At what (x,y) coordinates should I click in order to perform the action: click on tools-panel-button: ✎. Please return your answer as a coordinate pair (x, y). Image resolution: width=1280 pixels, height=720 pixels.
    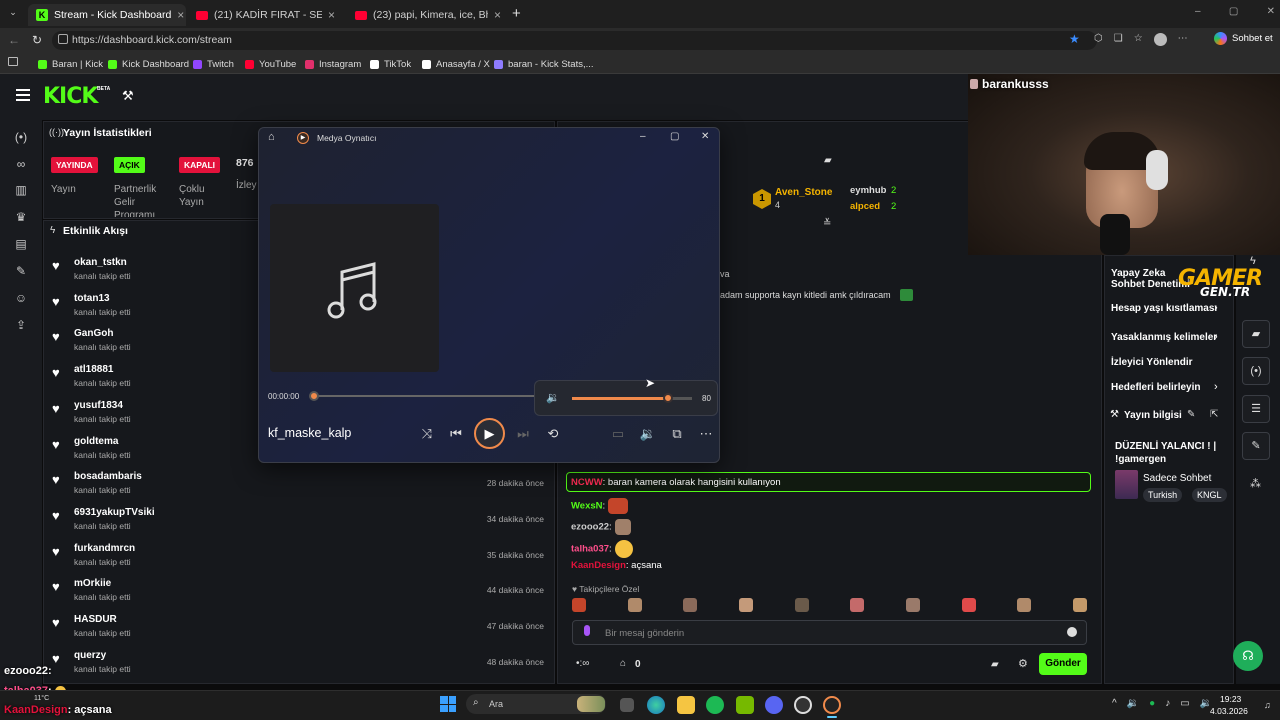
    Looking at the image, I should click on (1256, 446).